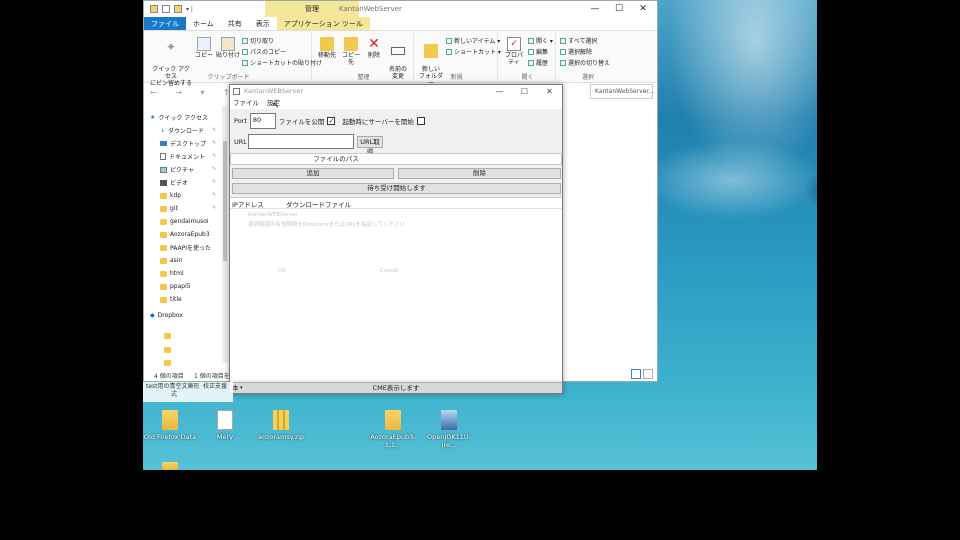  I want to click on ribbon-group-label: 新規, so click(456, 77).